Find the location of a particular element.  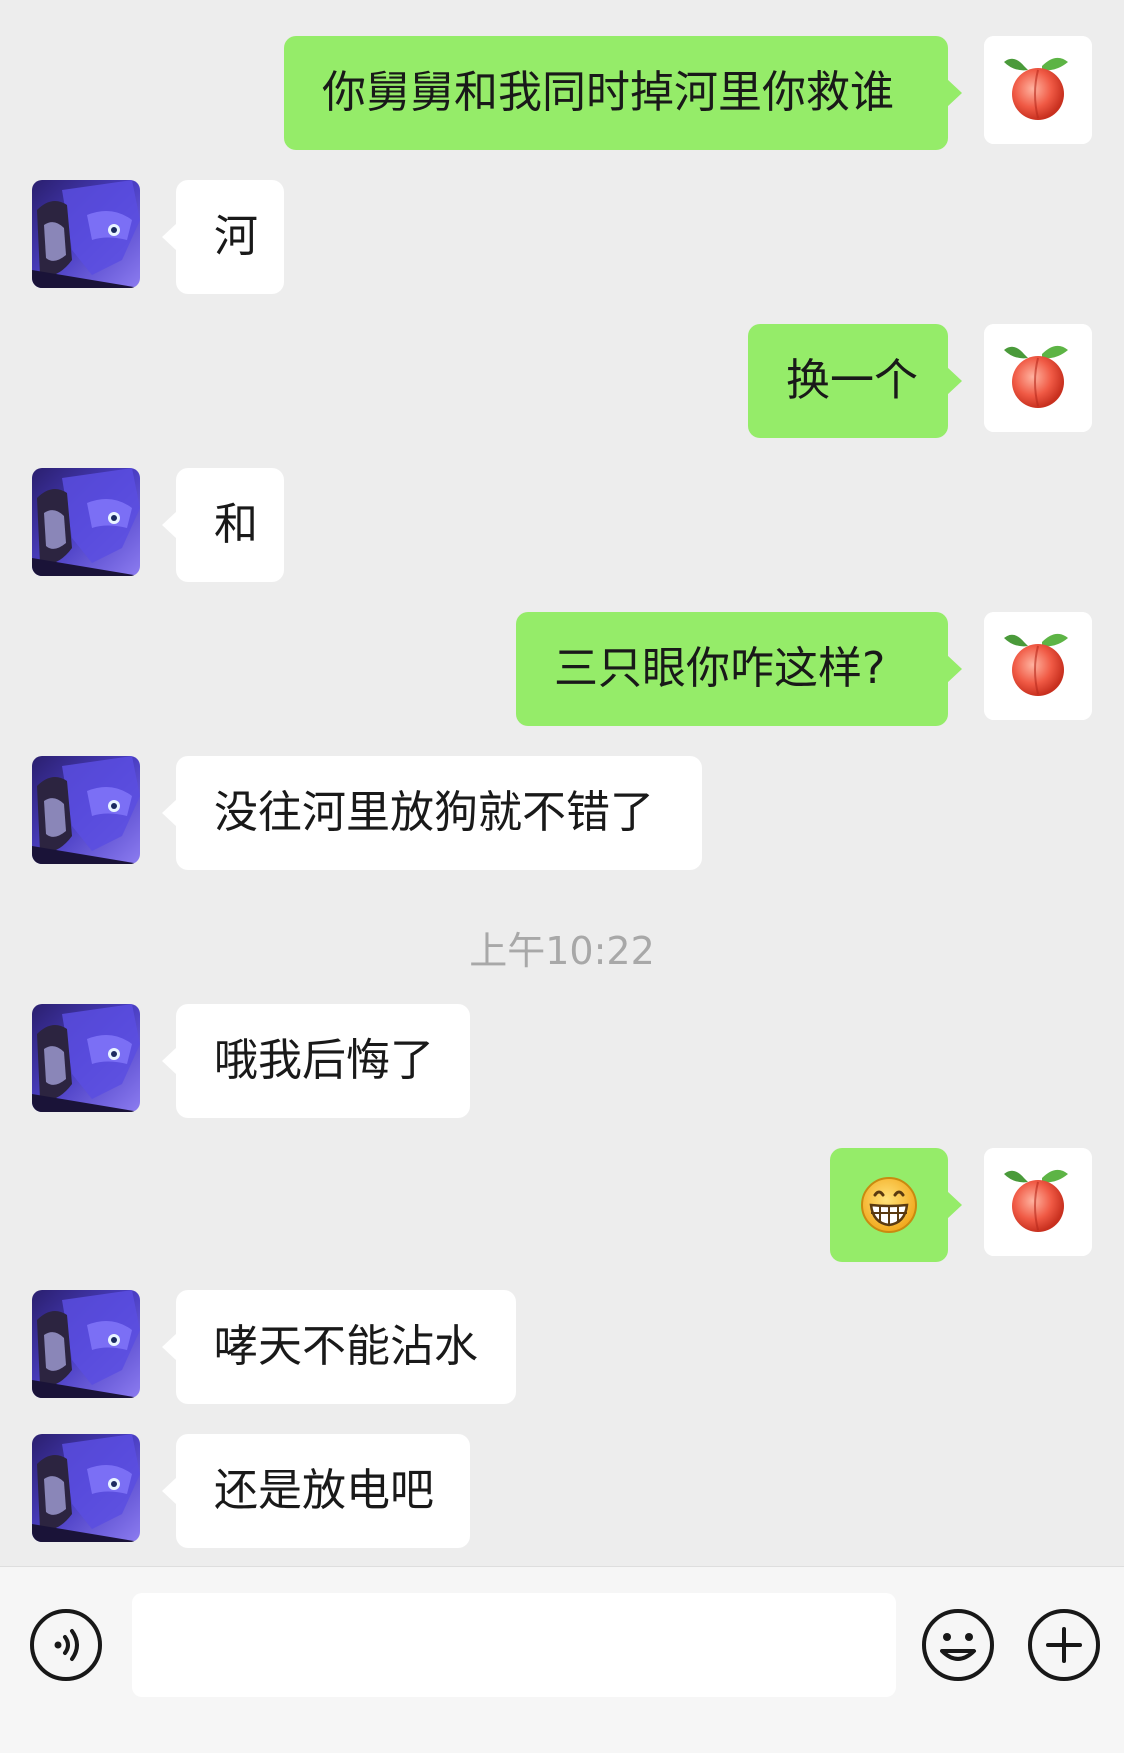

message-bubble-outgoing is located at coordinates (896, 1205).